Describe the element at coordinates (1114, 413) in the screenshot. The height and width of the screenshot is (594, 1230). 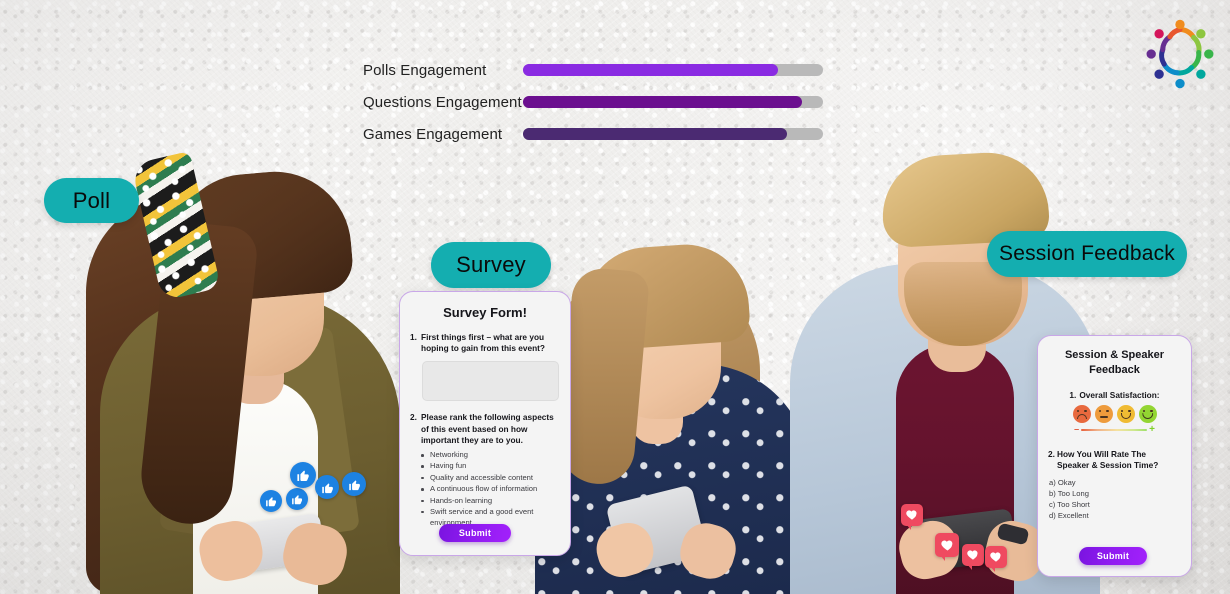
I see `satisfaction-rating-faces` at that location.